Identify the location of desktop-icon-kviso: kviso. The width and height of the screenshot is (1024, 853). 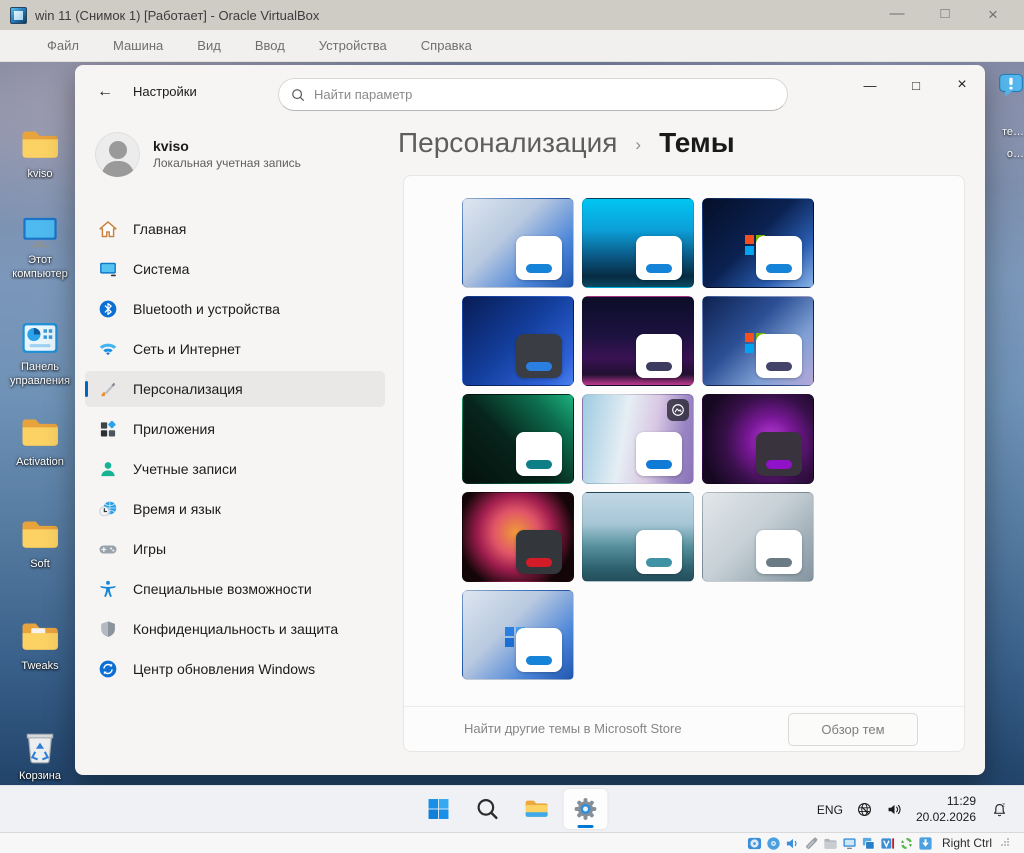
(40, 153).